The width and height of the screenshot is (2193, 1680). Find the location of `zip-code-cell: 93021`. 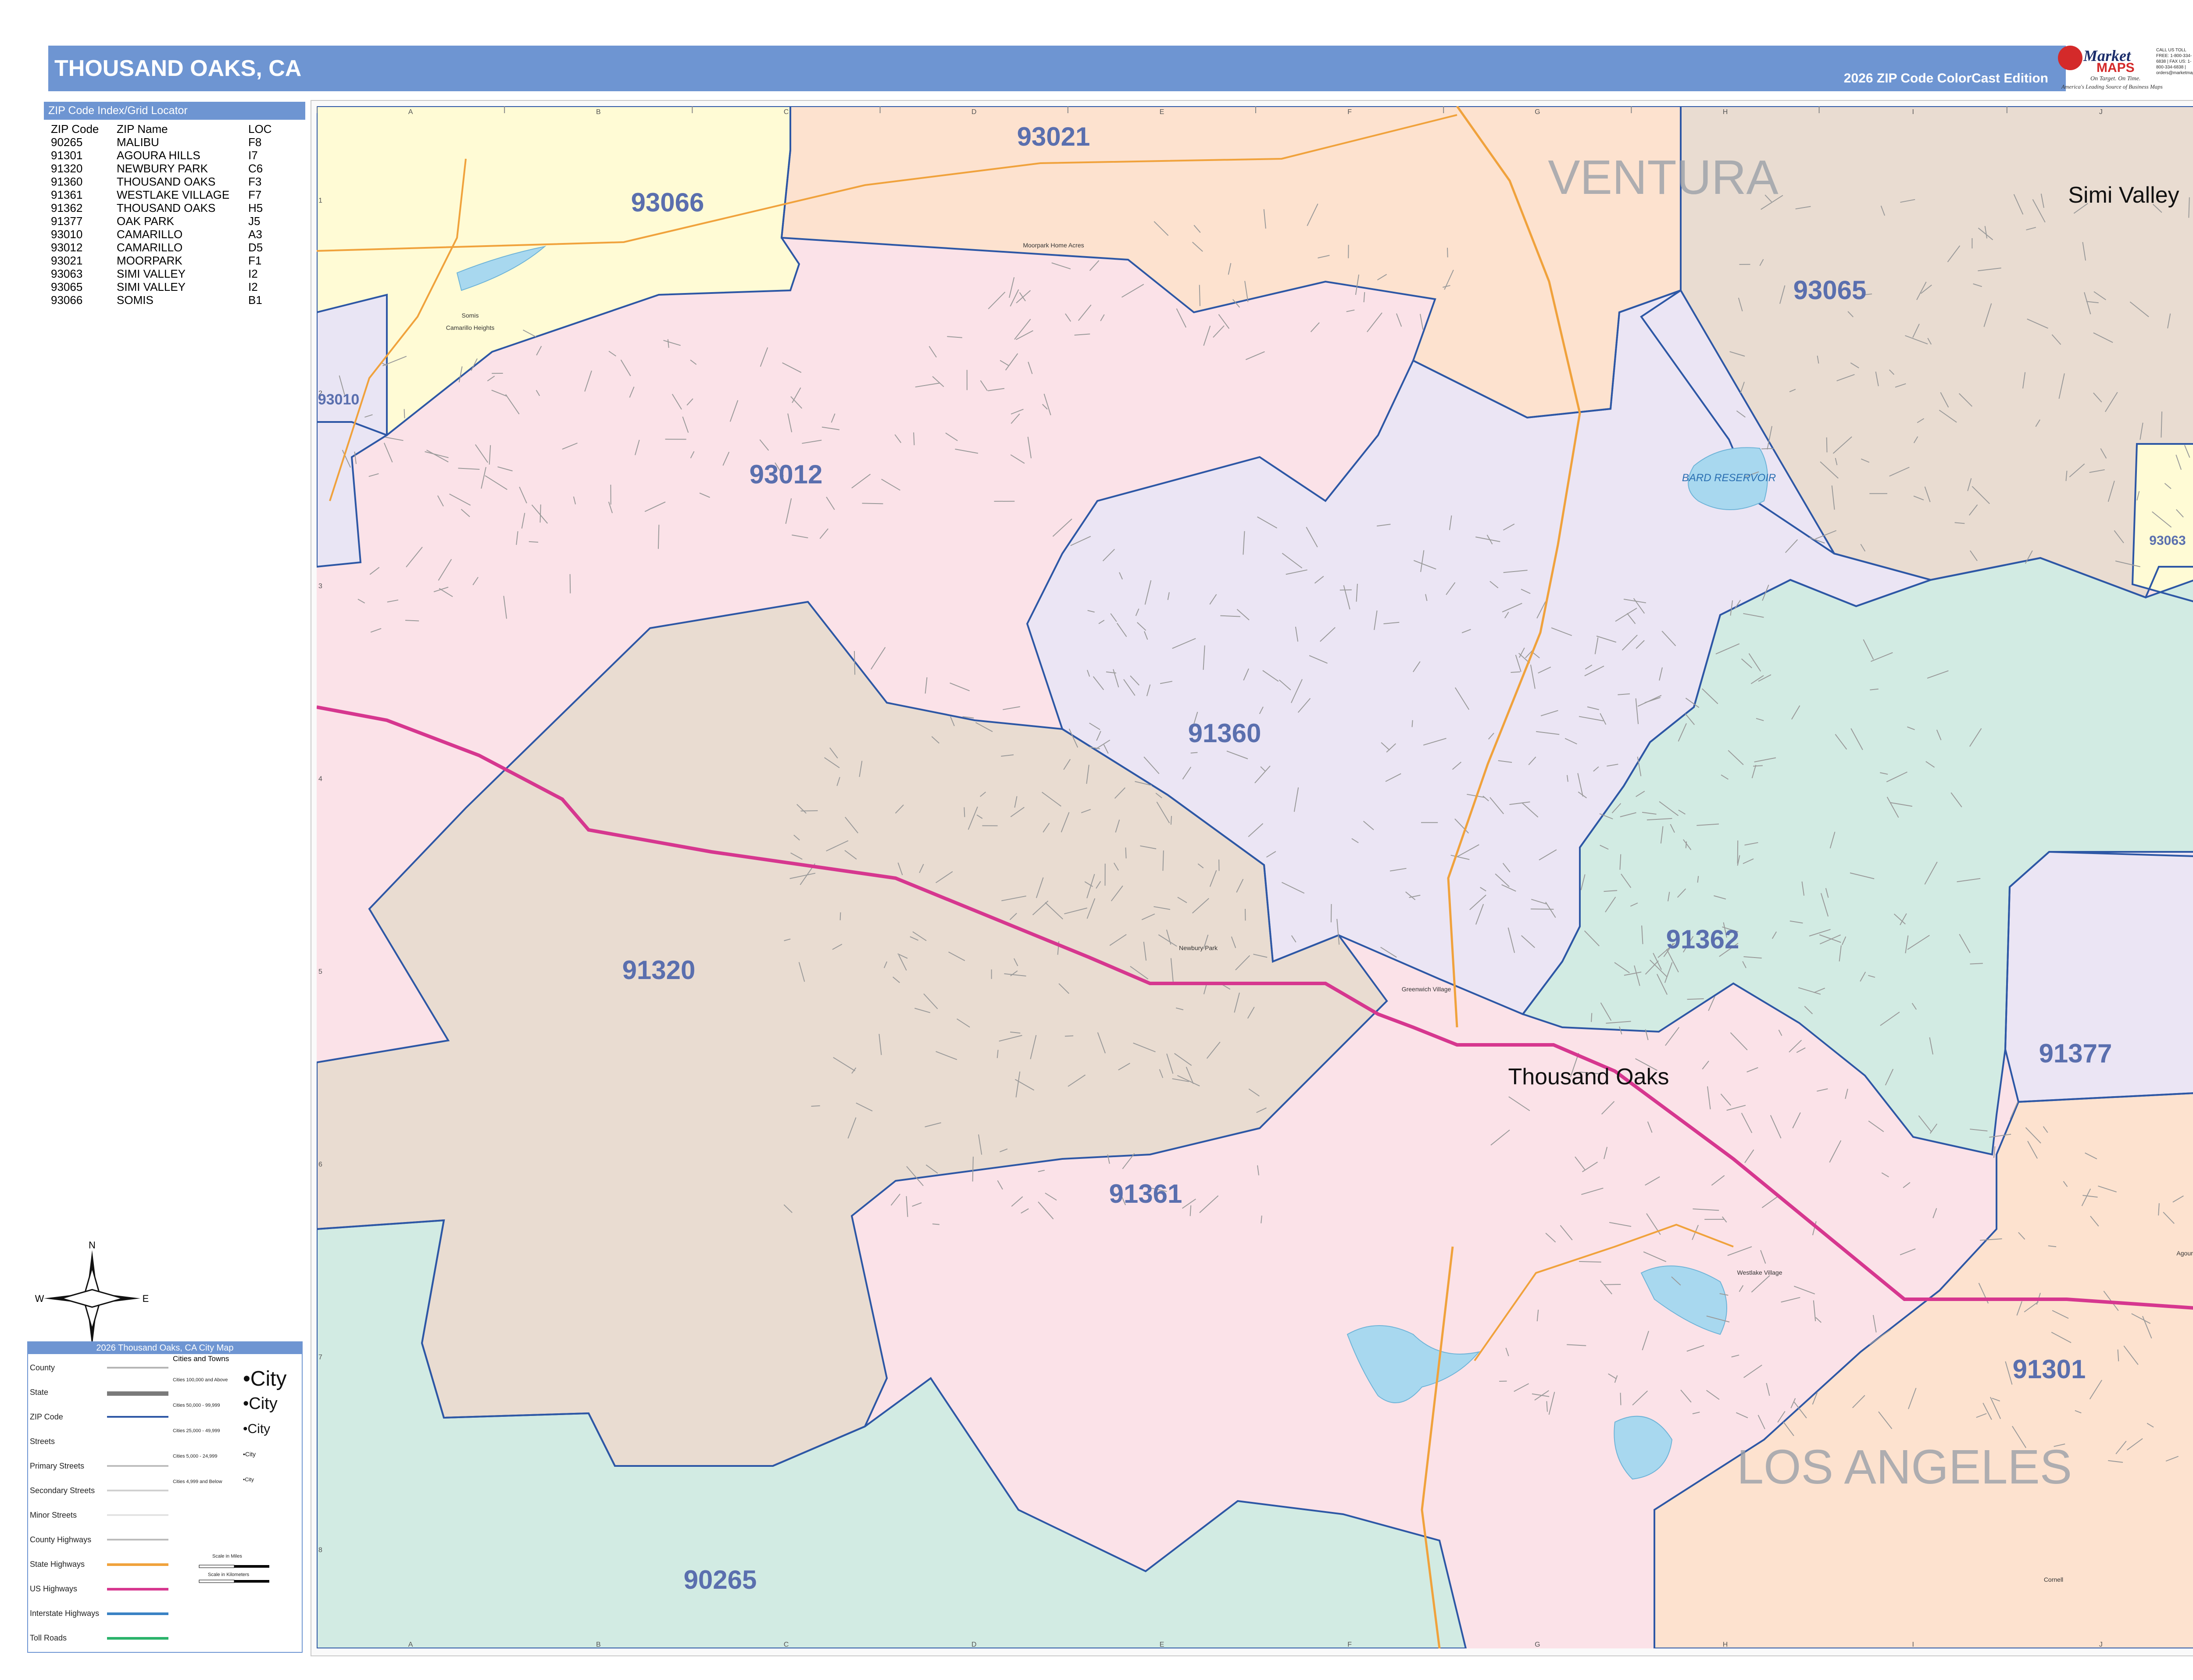

zip-code-cell: 93021 is located at coordinates (67, 260).